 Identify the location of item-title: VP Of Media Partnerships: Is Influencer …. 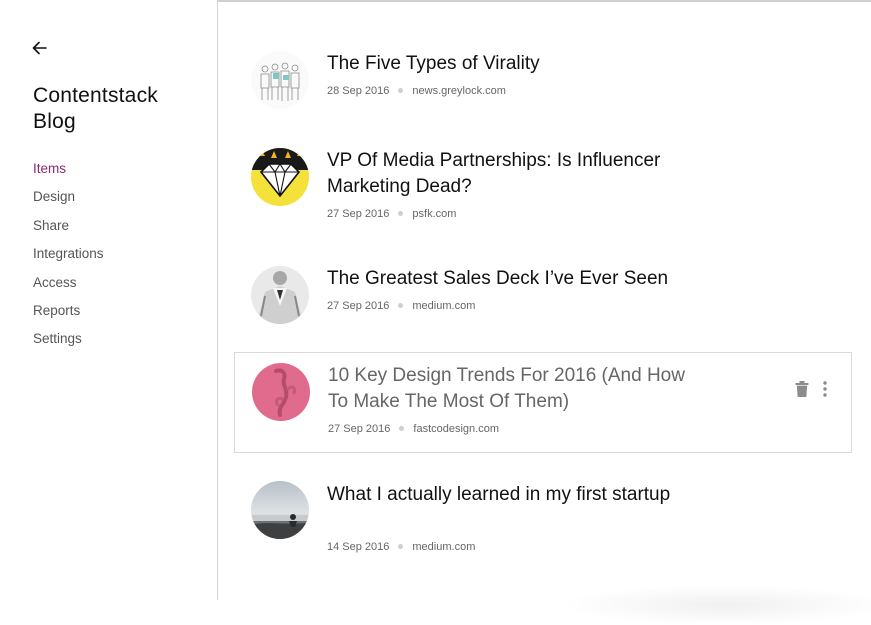
(494, 173).